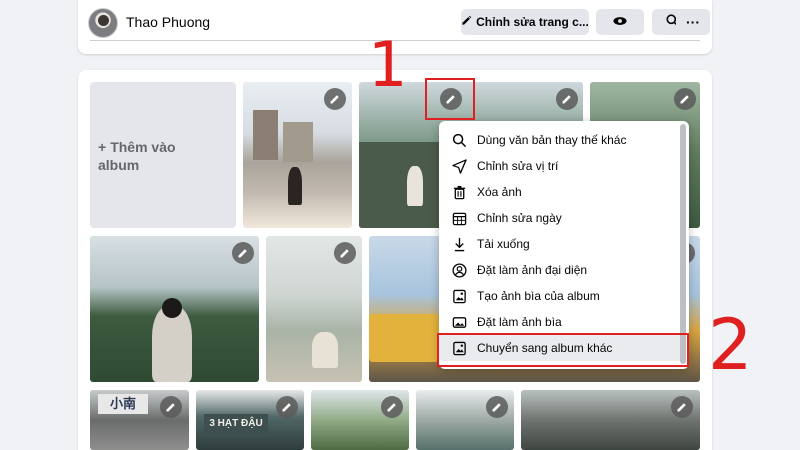 The image size is (800, 450). I want to click on sign-board: 3 HẠT ĐẬU, so click(236, 424).